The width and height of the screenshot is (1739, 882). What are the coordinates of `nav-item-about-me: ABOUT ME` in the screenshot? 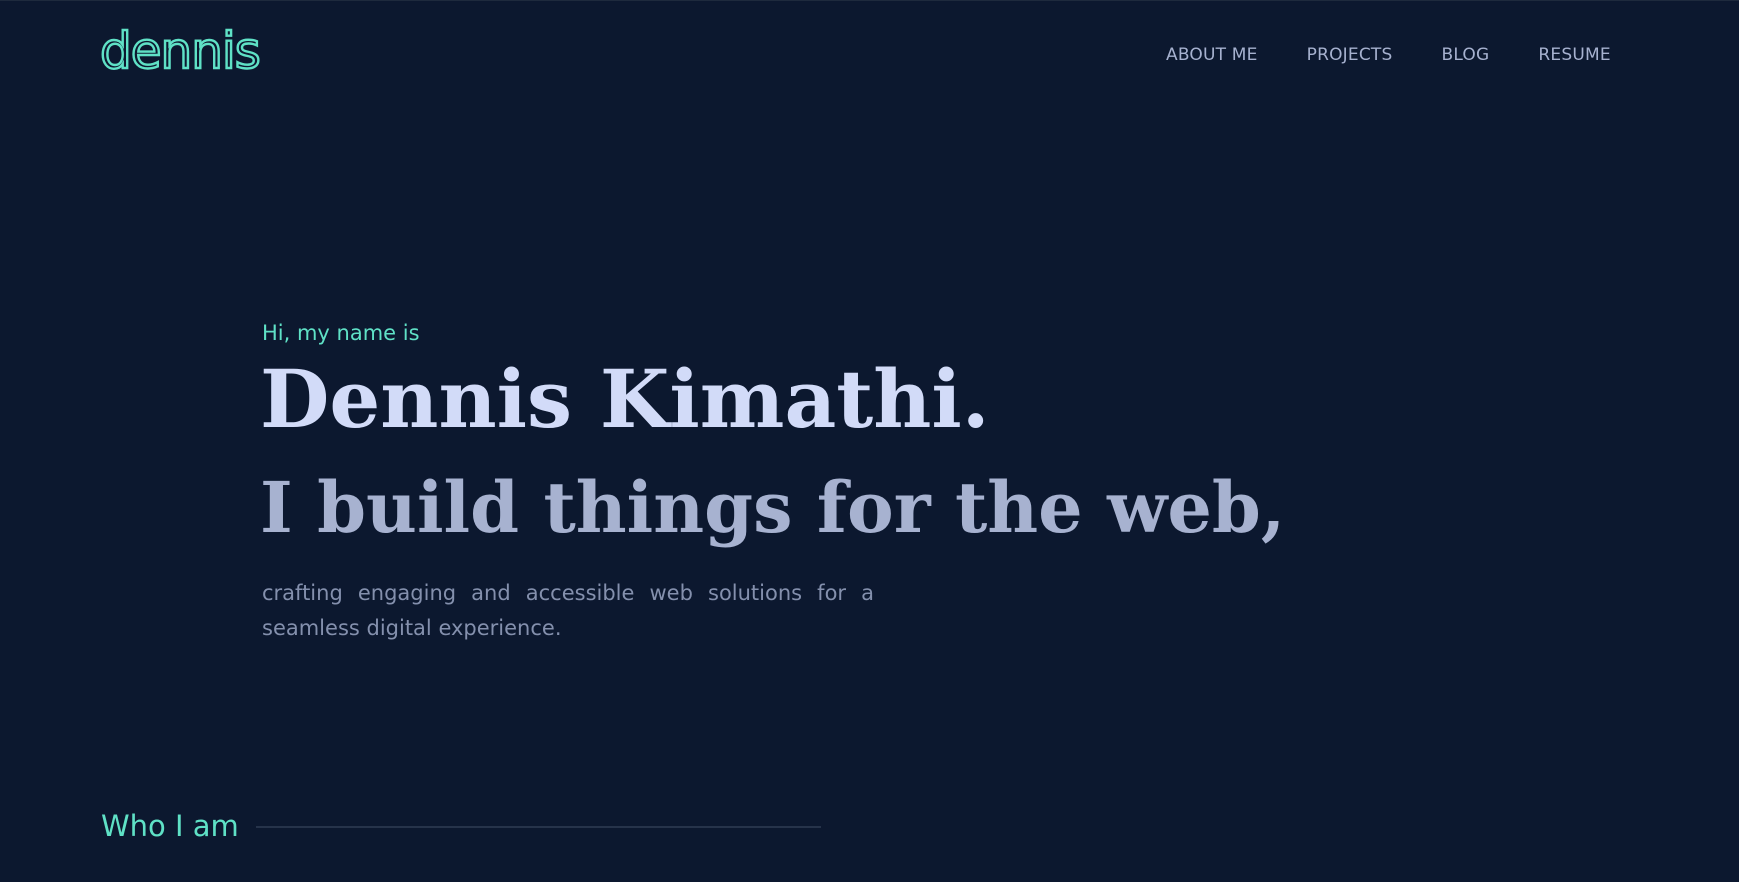 It's located at (1212, 55).